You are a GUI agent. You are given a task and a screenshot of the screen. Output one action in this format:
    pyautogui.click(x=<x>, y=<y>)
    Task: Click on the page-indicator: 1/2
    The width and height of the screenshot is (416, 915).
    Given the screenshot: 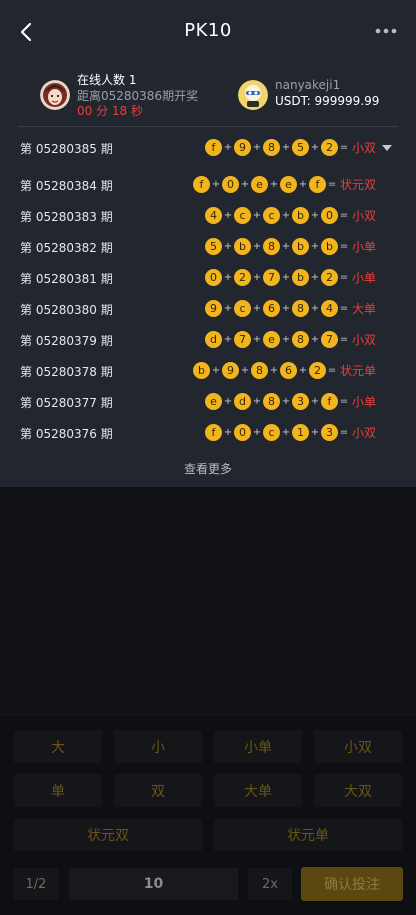 What is the action you would take?
    pyautogui.click(x=36, y=884)
    